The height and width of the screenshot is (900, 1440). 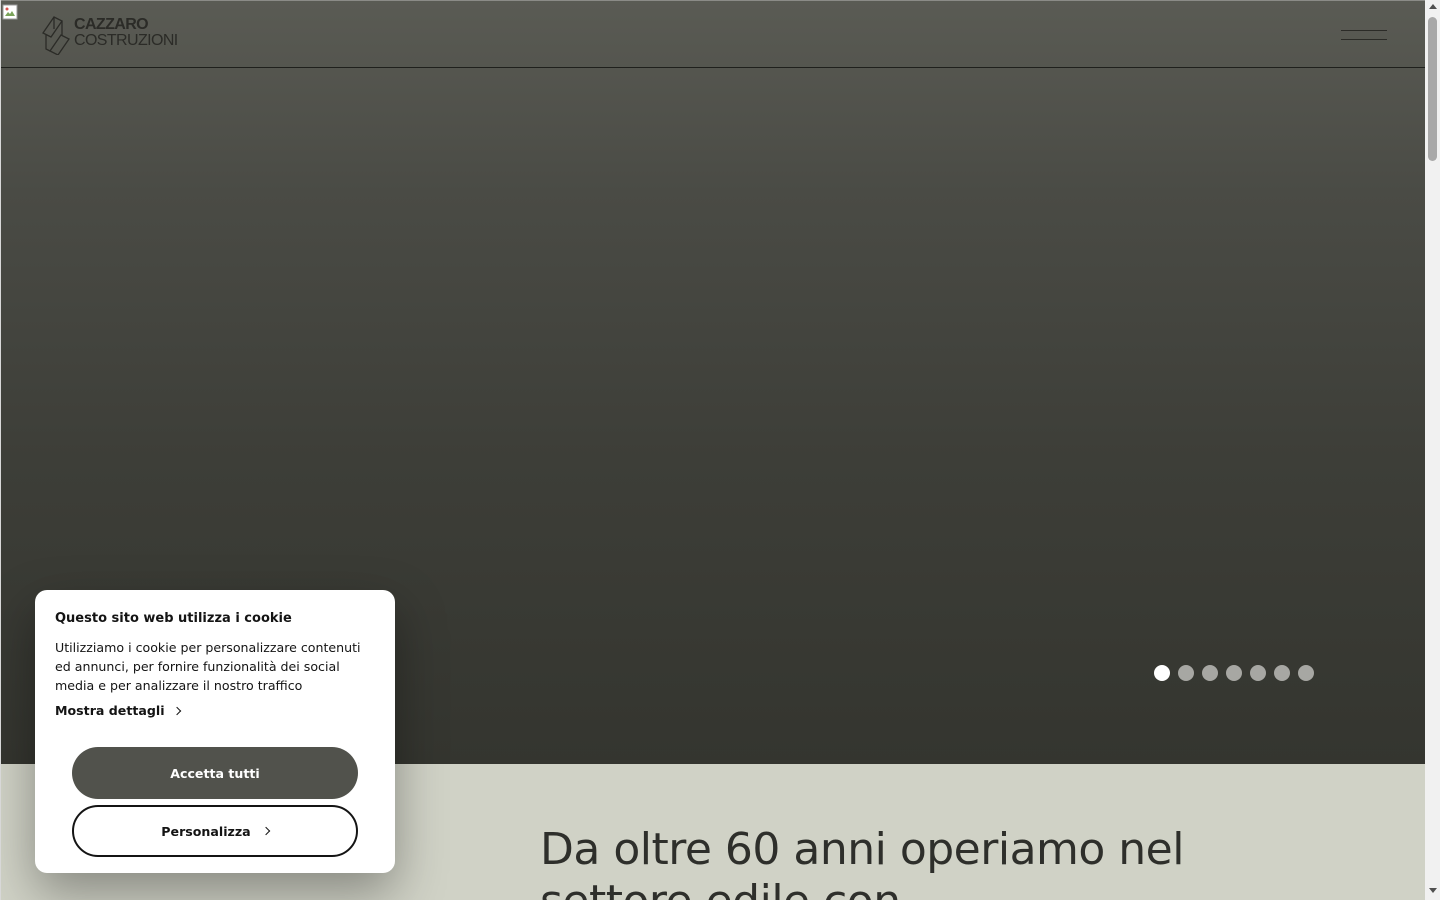 I want to click on customize-button: Personalizza, so click(x=215, y=831).